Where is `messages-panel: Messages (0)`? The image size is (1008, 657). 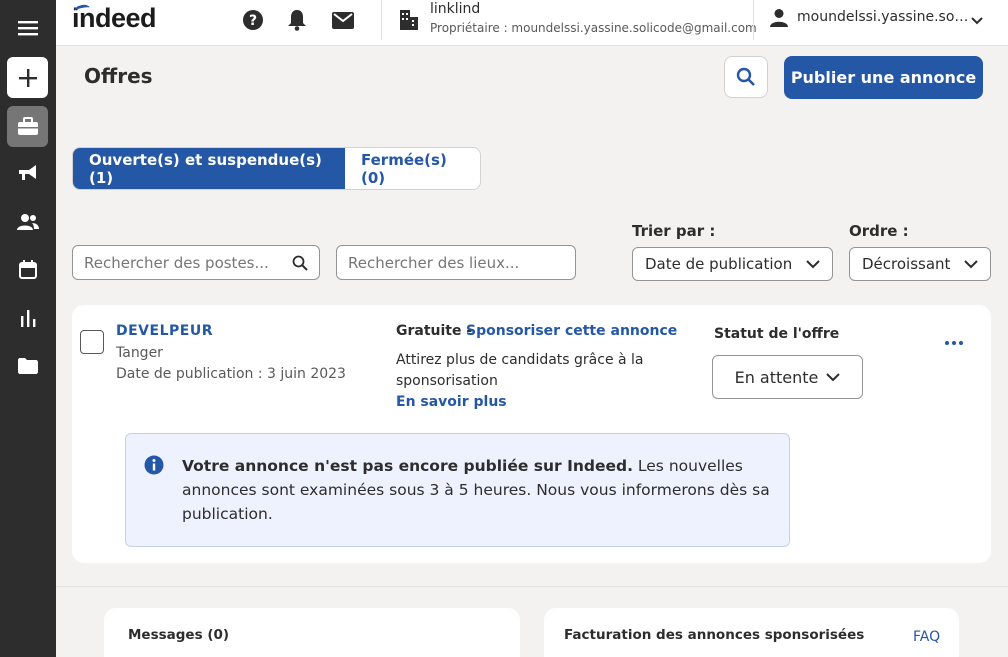
messages-panel: Messages (0) is located at coordinates (312, 632).